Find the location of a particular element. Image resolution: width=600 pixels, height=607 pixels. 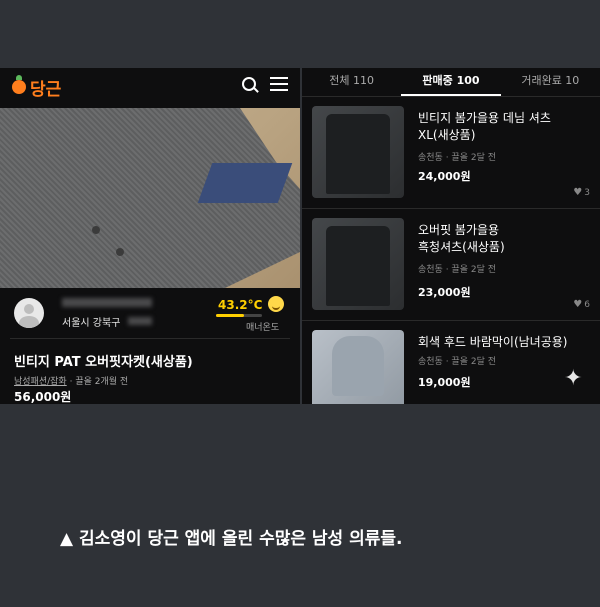

product-time: · 끌올 2개월 전 is located at coordinates (99, 382).